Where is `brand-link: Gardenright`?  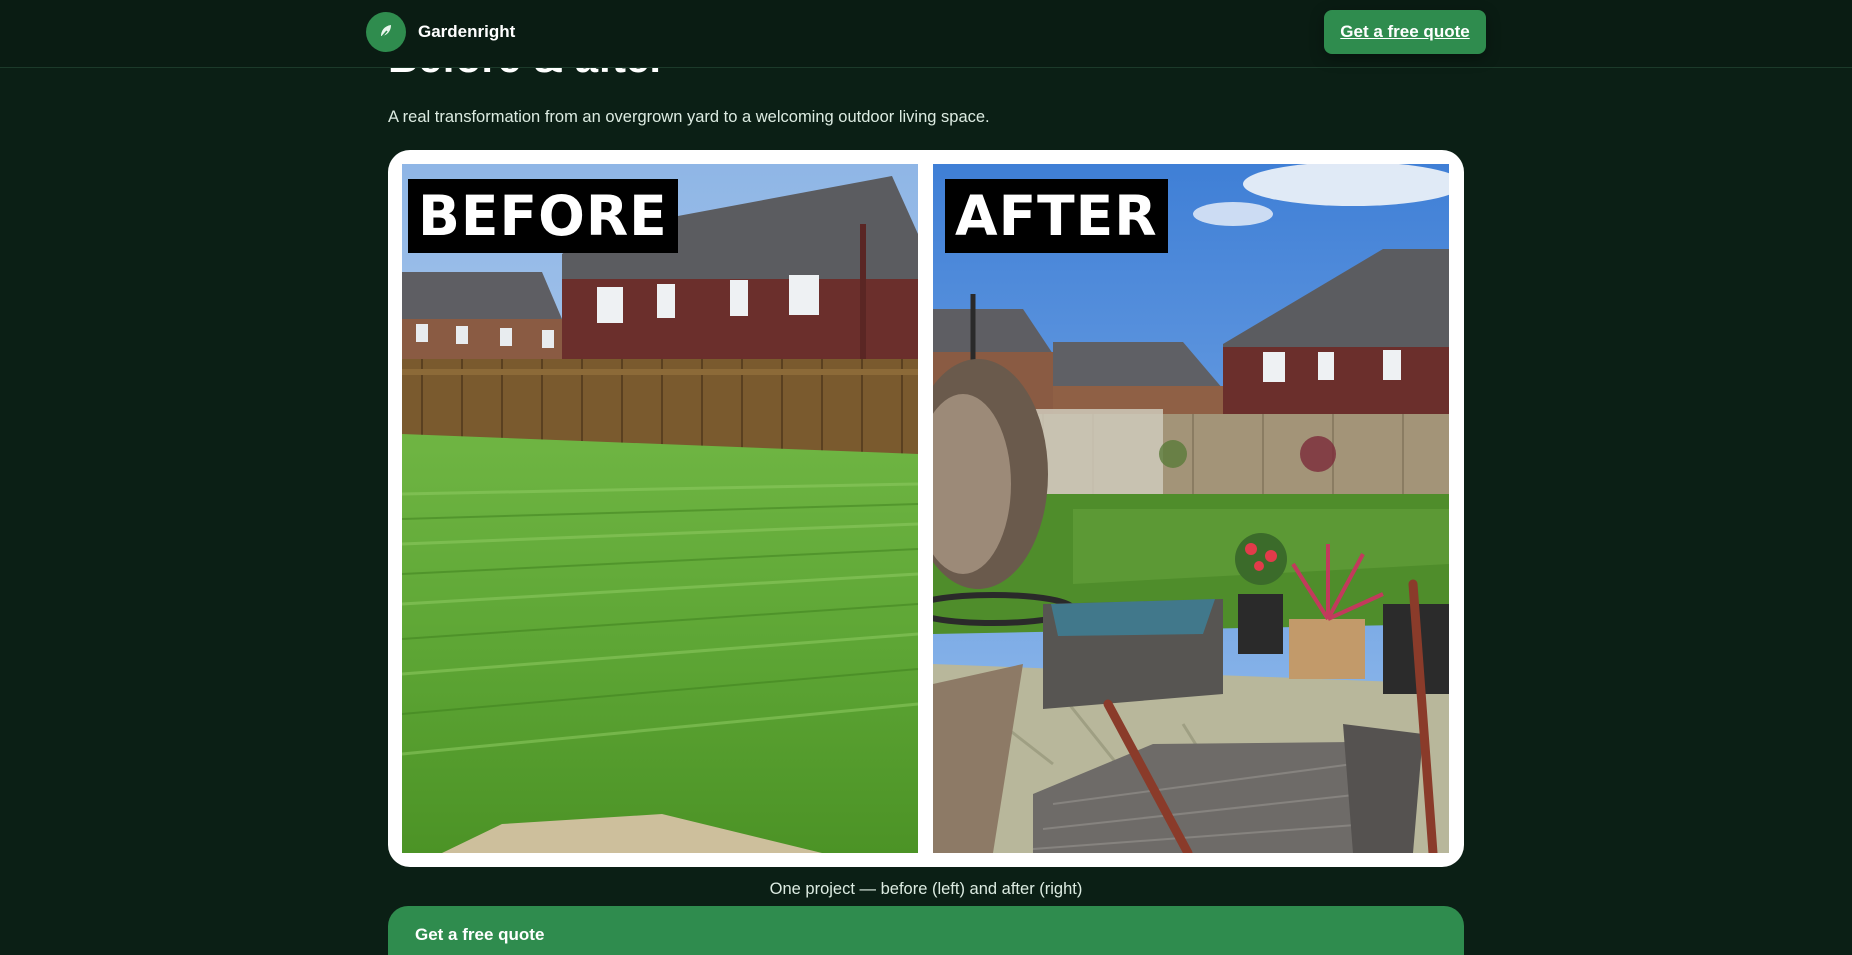 brand-link: Gardenright is located at coordinates (440, 32).